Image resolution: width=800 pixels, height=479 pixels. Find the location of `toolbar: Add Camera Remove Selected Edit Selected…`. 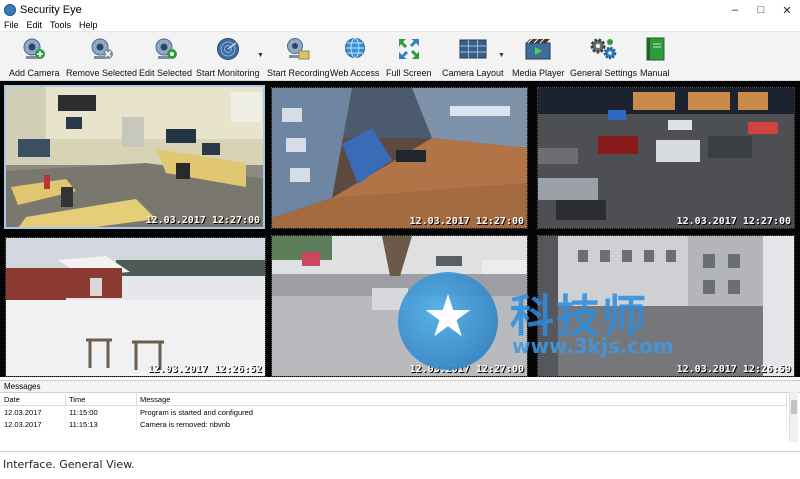

toolbar: Add Camera Remove Selected Edit Selected… is located at coordinates (400, 56).